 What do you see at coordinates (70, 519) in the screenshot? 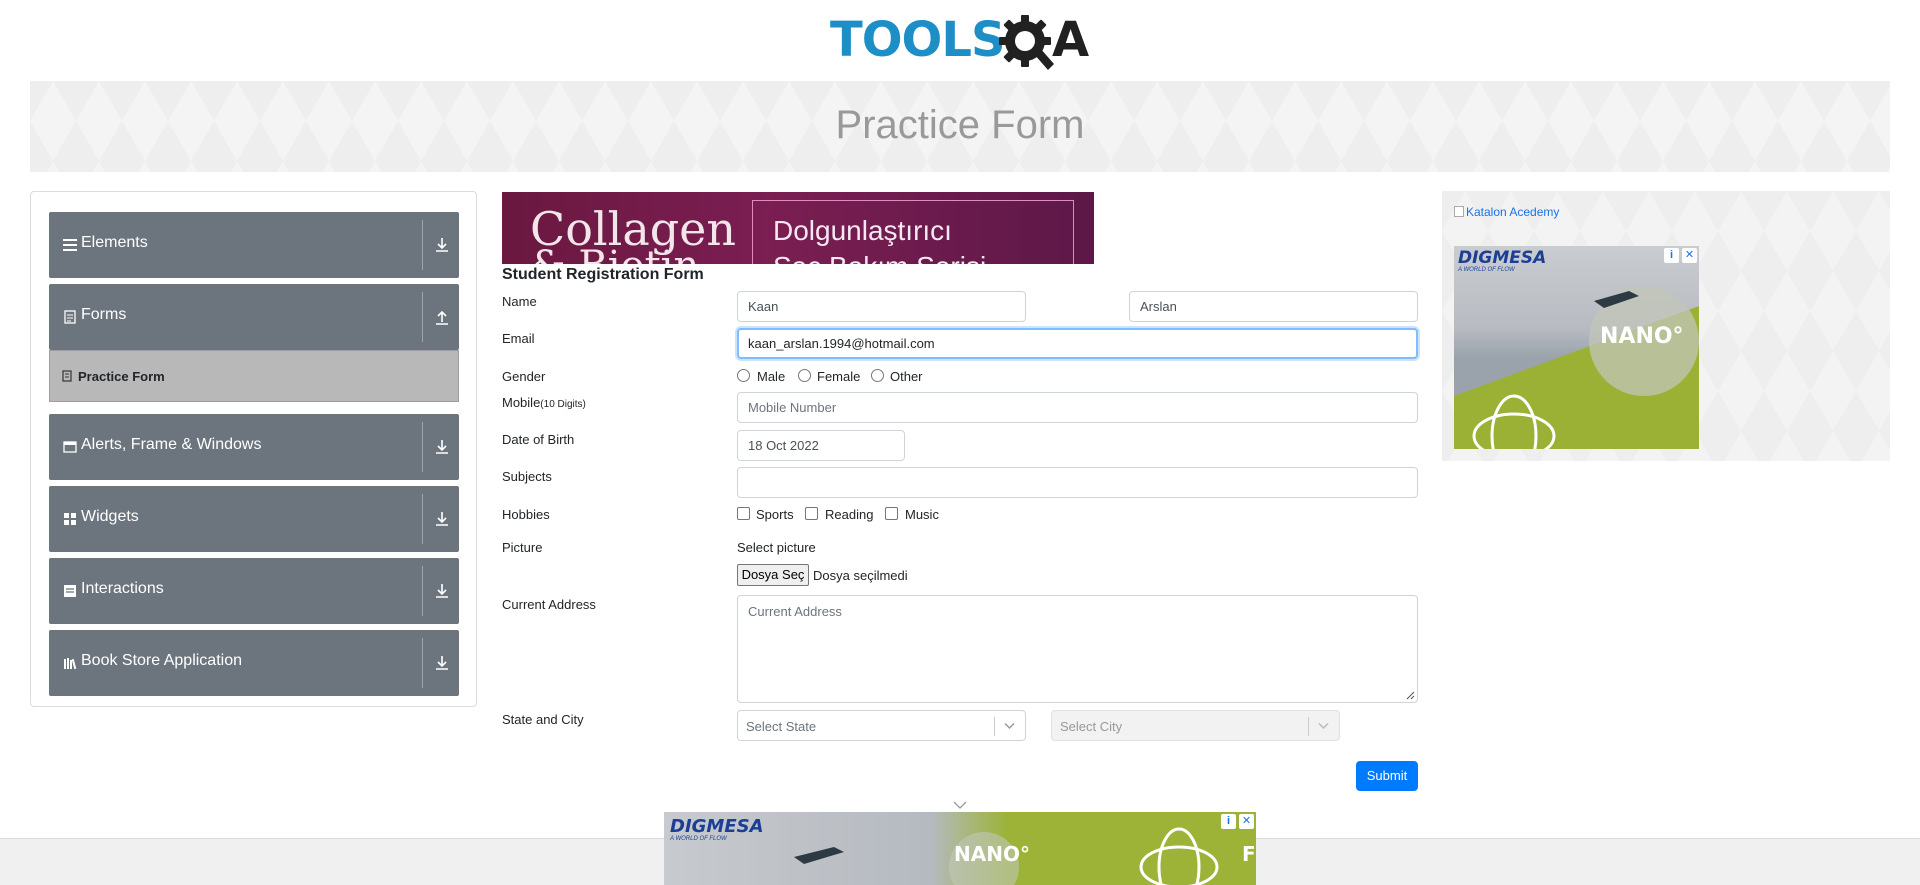
I see `grid-icon` at bounding box center [70, 519].